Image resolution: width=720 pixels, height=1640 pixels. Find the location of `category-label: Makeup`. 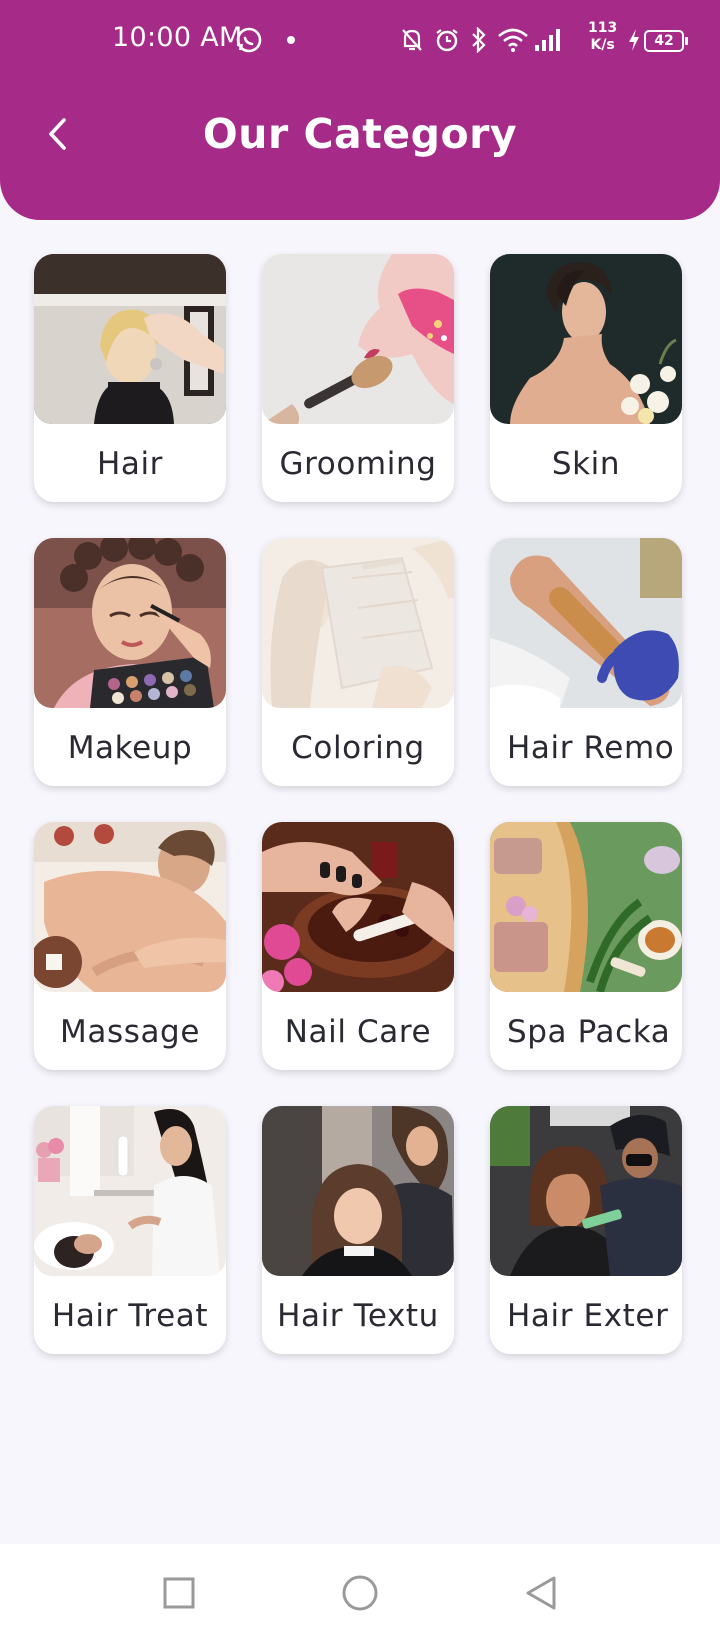

category-label: Makeup is located at coordinates (130, 748).